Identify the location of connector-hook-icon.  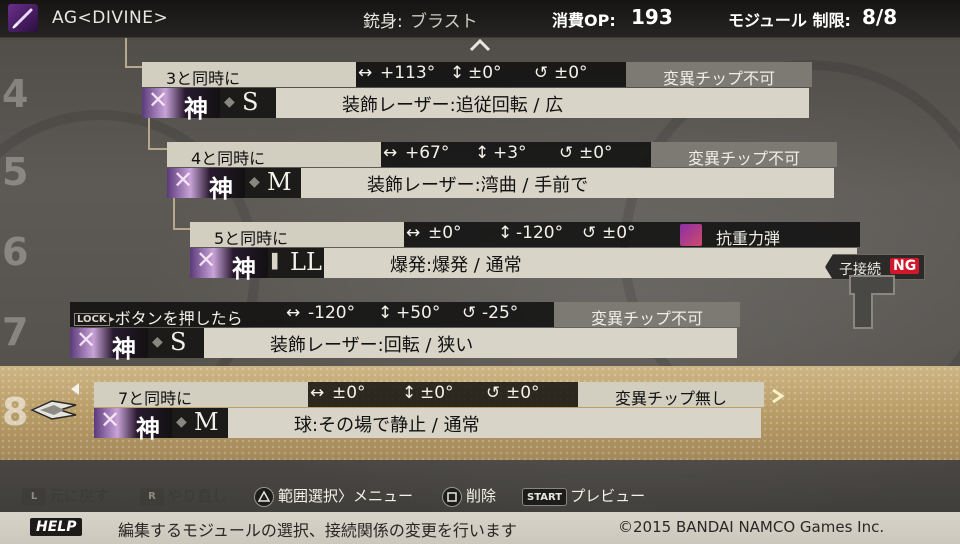
(872, 302).